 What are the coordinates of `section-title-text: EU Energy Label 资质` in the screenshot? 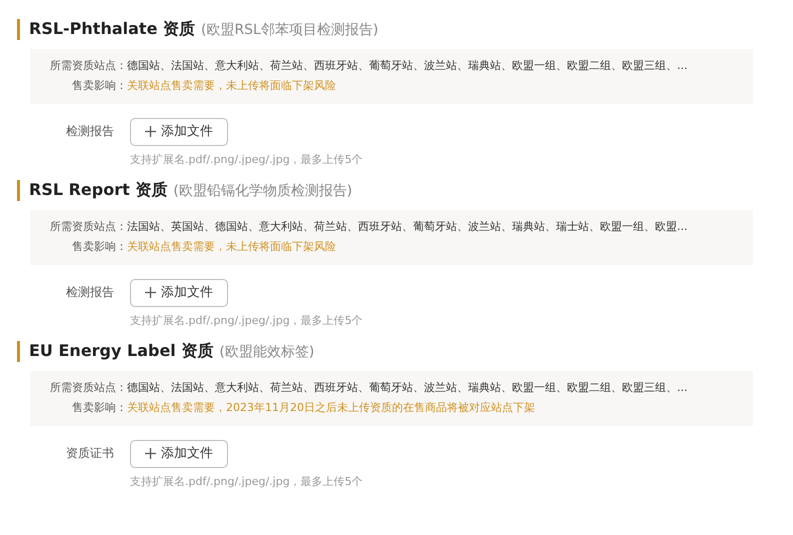 It's located at (121, 351).